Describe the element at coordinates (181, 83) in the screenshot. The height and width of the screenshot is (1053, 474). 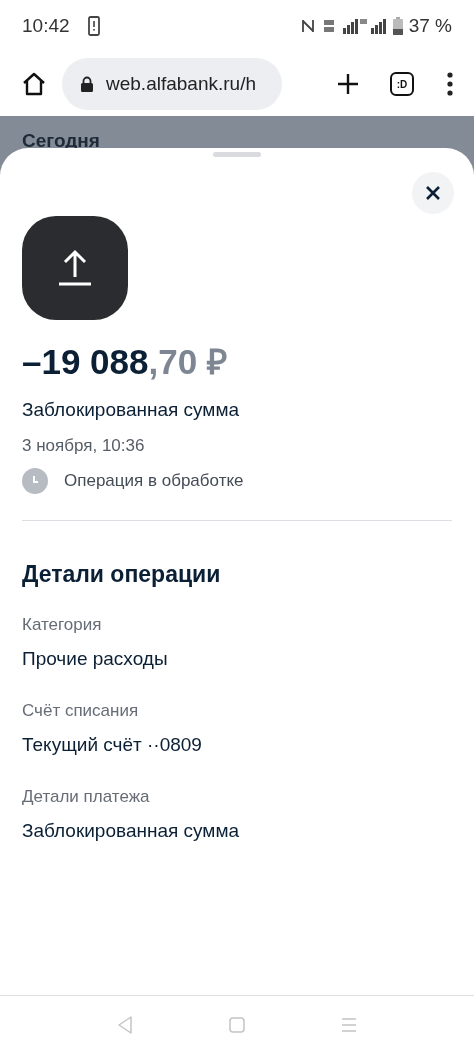
I see `url-text: web.alfabank.ru/h` at that location.